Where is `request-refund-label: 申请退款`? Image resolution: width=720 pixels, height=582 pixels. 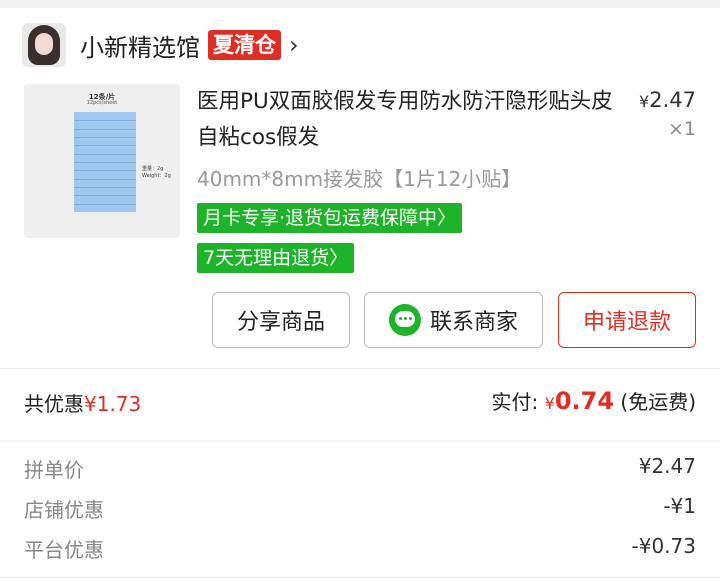
request-refund-label: 申请退款 is located at coordinates (626, 322).